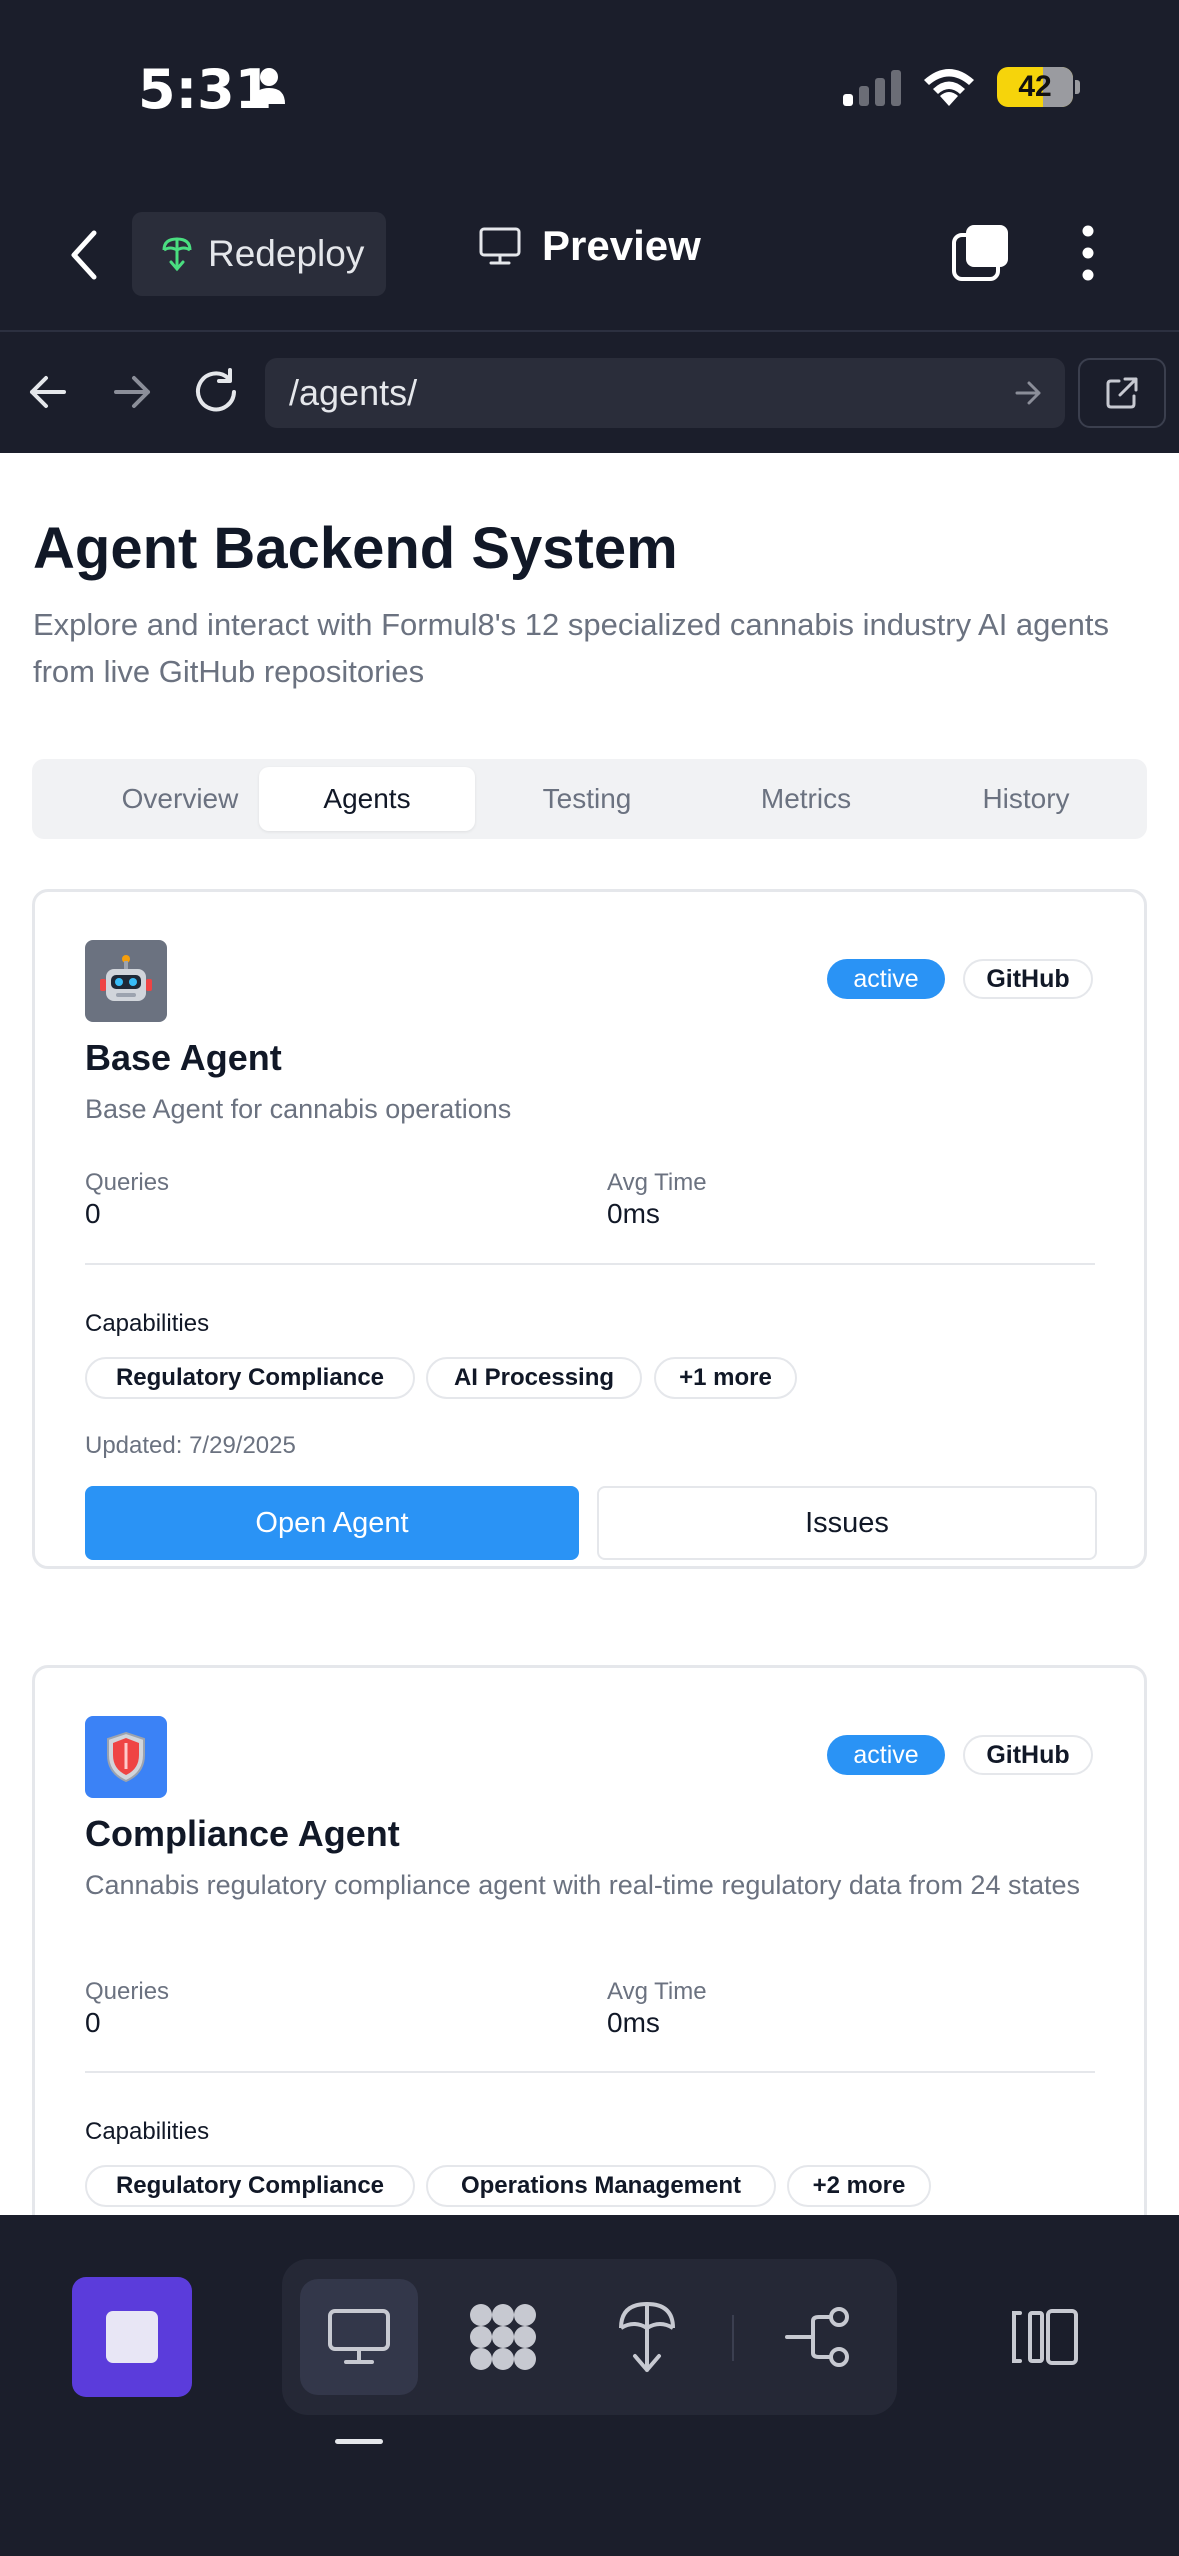 This screenshot has height=2556, width=1179. I want to click on more-capabilities-chip: +1 more, so click(725, 1378).